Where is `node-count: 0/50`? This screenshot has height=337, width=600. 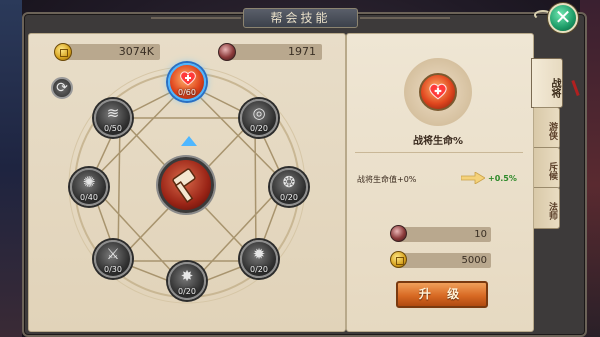 node-count: 0/50 is located at coordinates (113, 128).